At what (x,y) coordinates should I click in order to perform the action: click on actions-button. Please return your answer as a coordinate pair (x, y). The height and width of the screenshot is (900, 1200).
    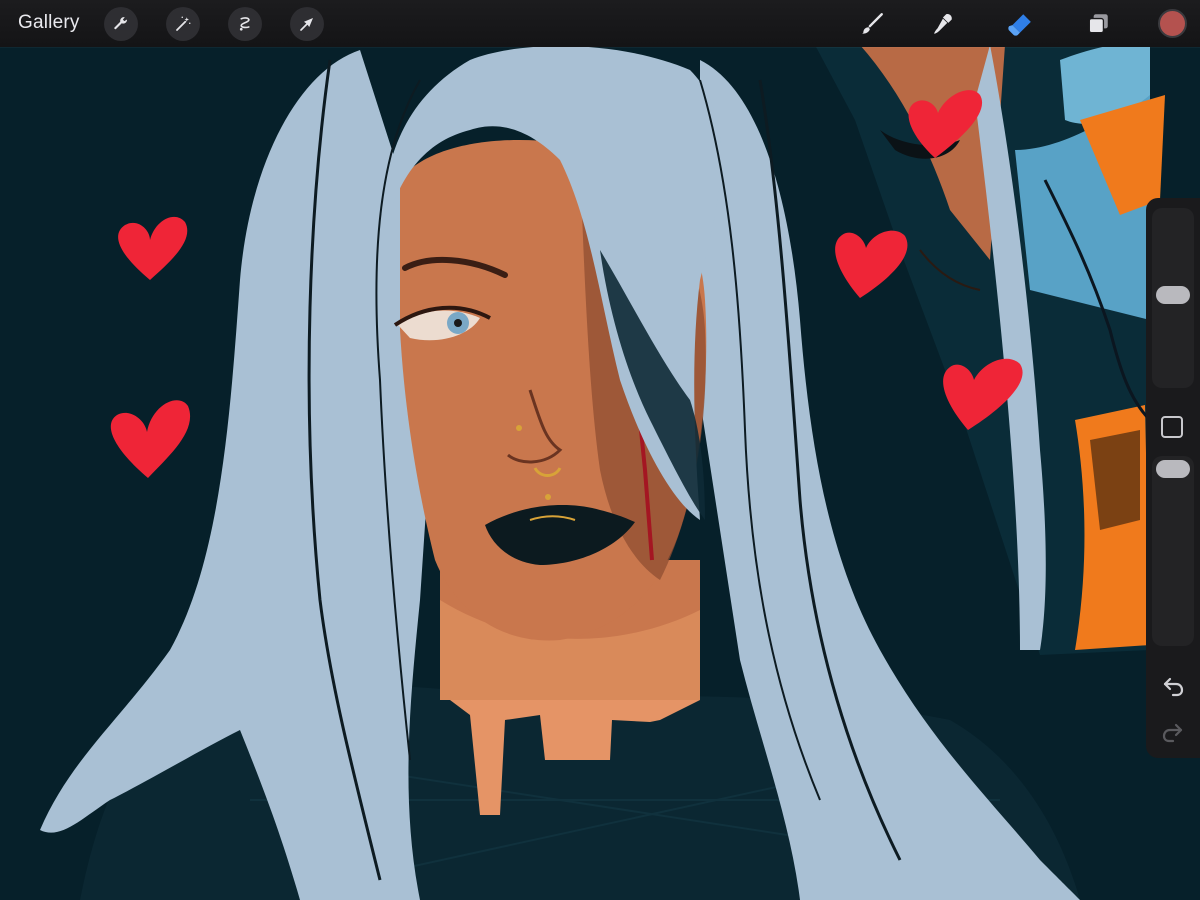
    Looking at the image, I should click on (121, 24).